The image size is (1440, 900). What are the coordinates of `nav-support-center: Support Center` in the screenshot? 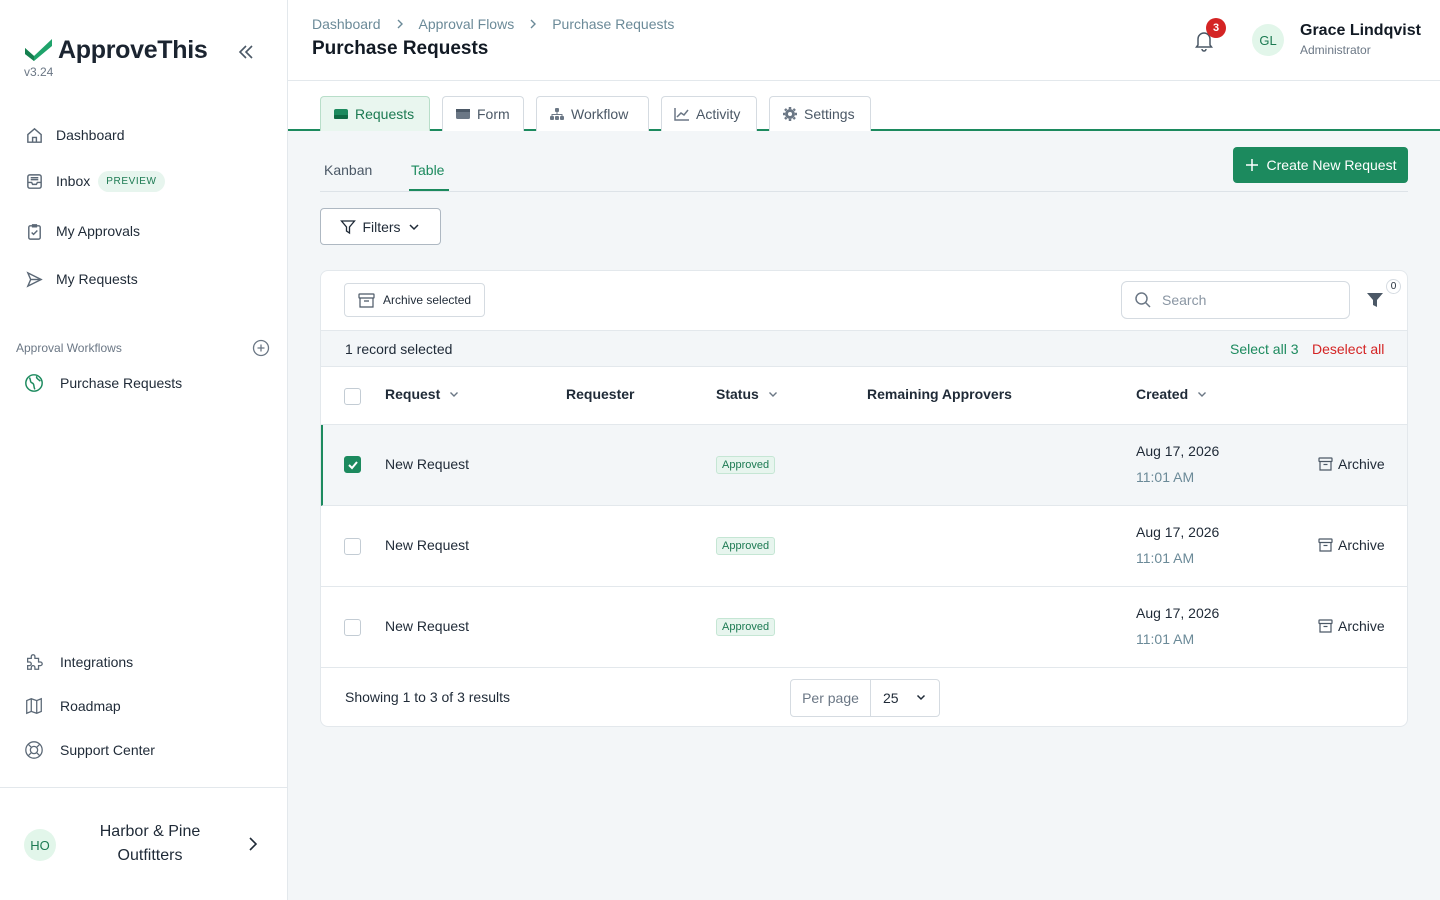 It's located at (89, 750).